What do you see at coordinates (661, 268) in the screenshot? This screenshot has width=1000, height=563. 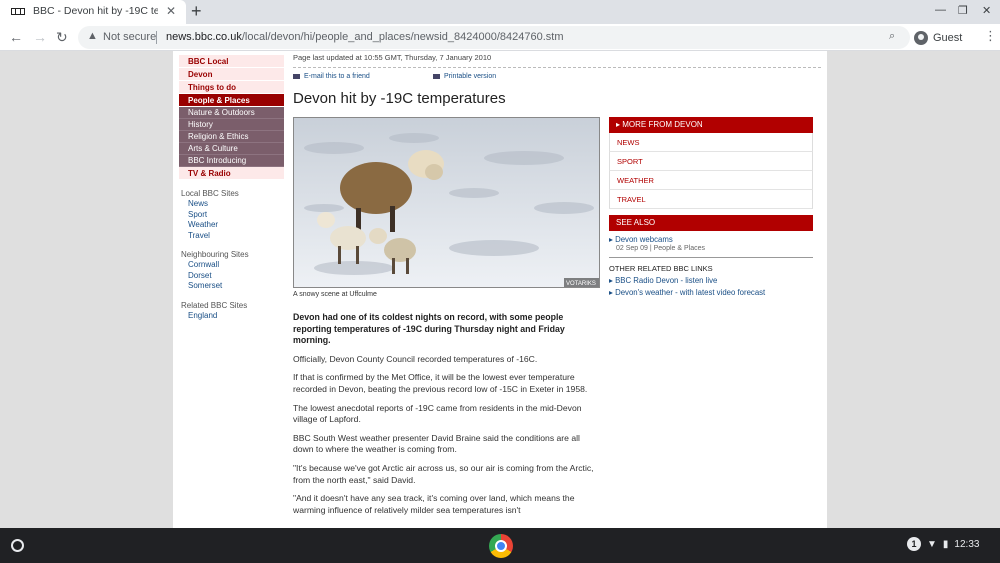 I see `other-links-heading: OTHER RELATED BBC LINKS` at bounding box center [661, 268].